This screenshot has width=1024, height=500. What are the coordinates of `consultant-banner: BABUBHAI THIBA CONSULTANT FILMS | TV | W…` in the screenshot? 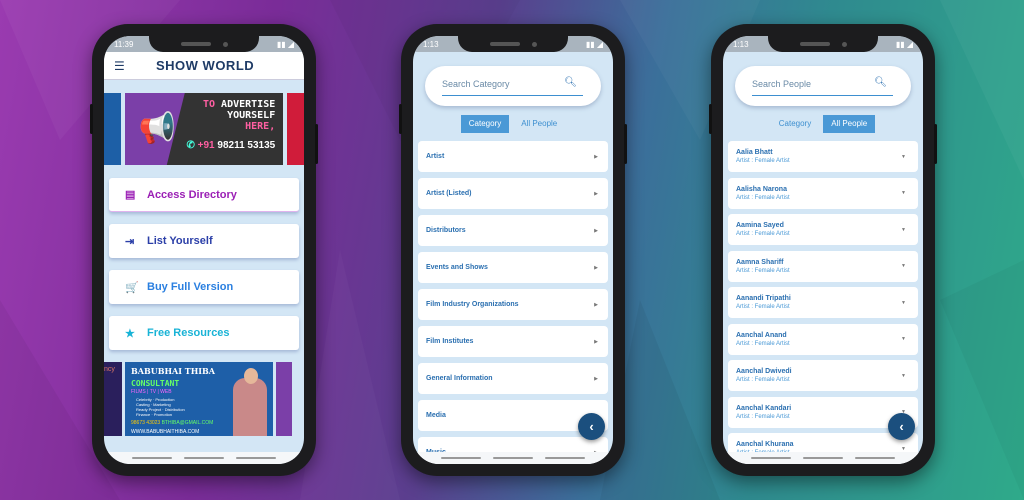 It's located at (199, 399).